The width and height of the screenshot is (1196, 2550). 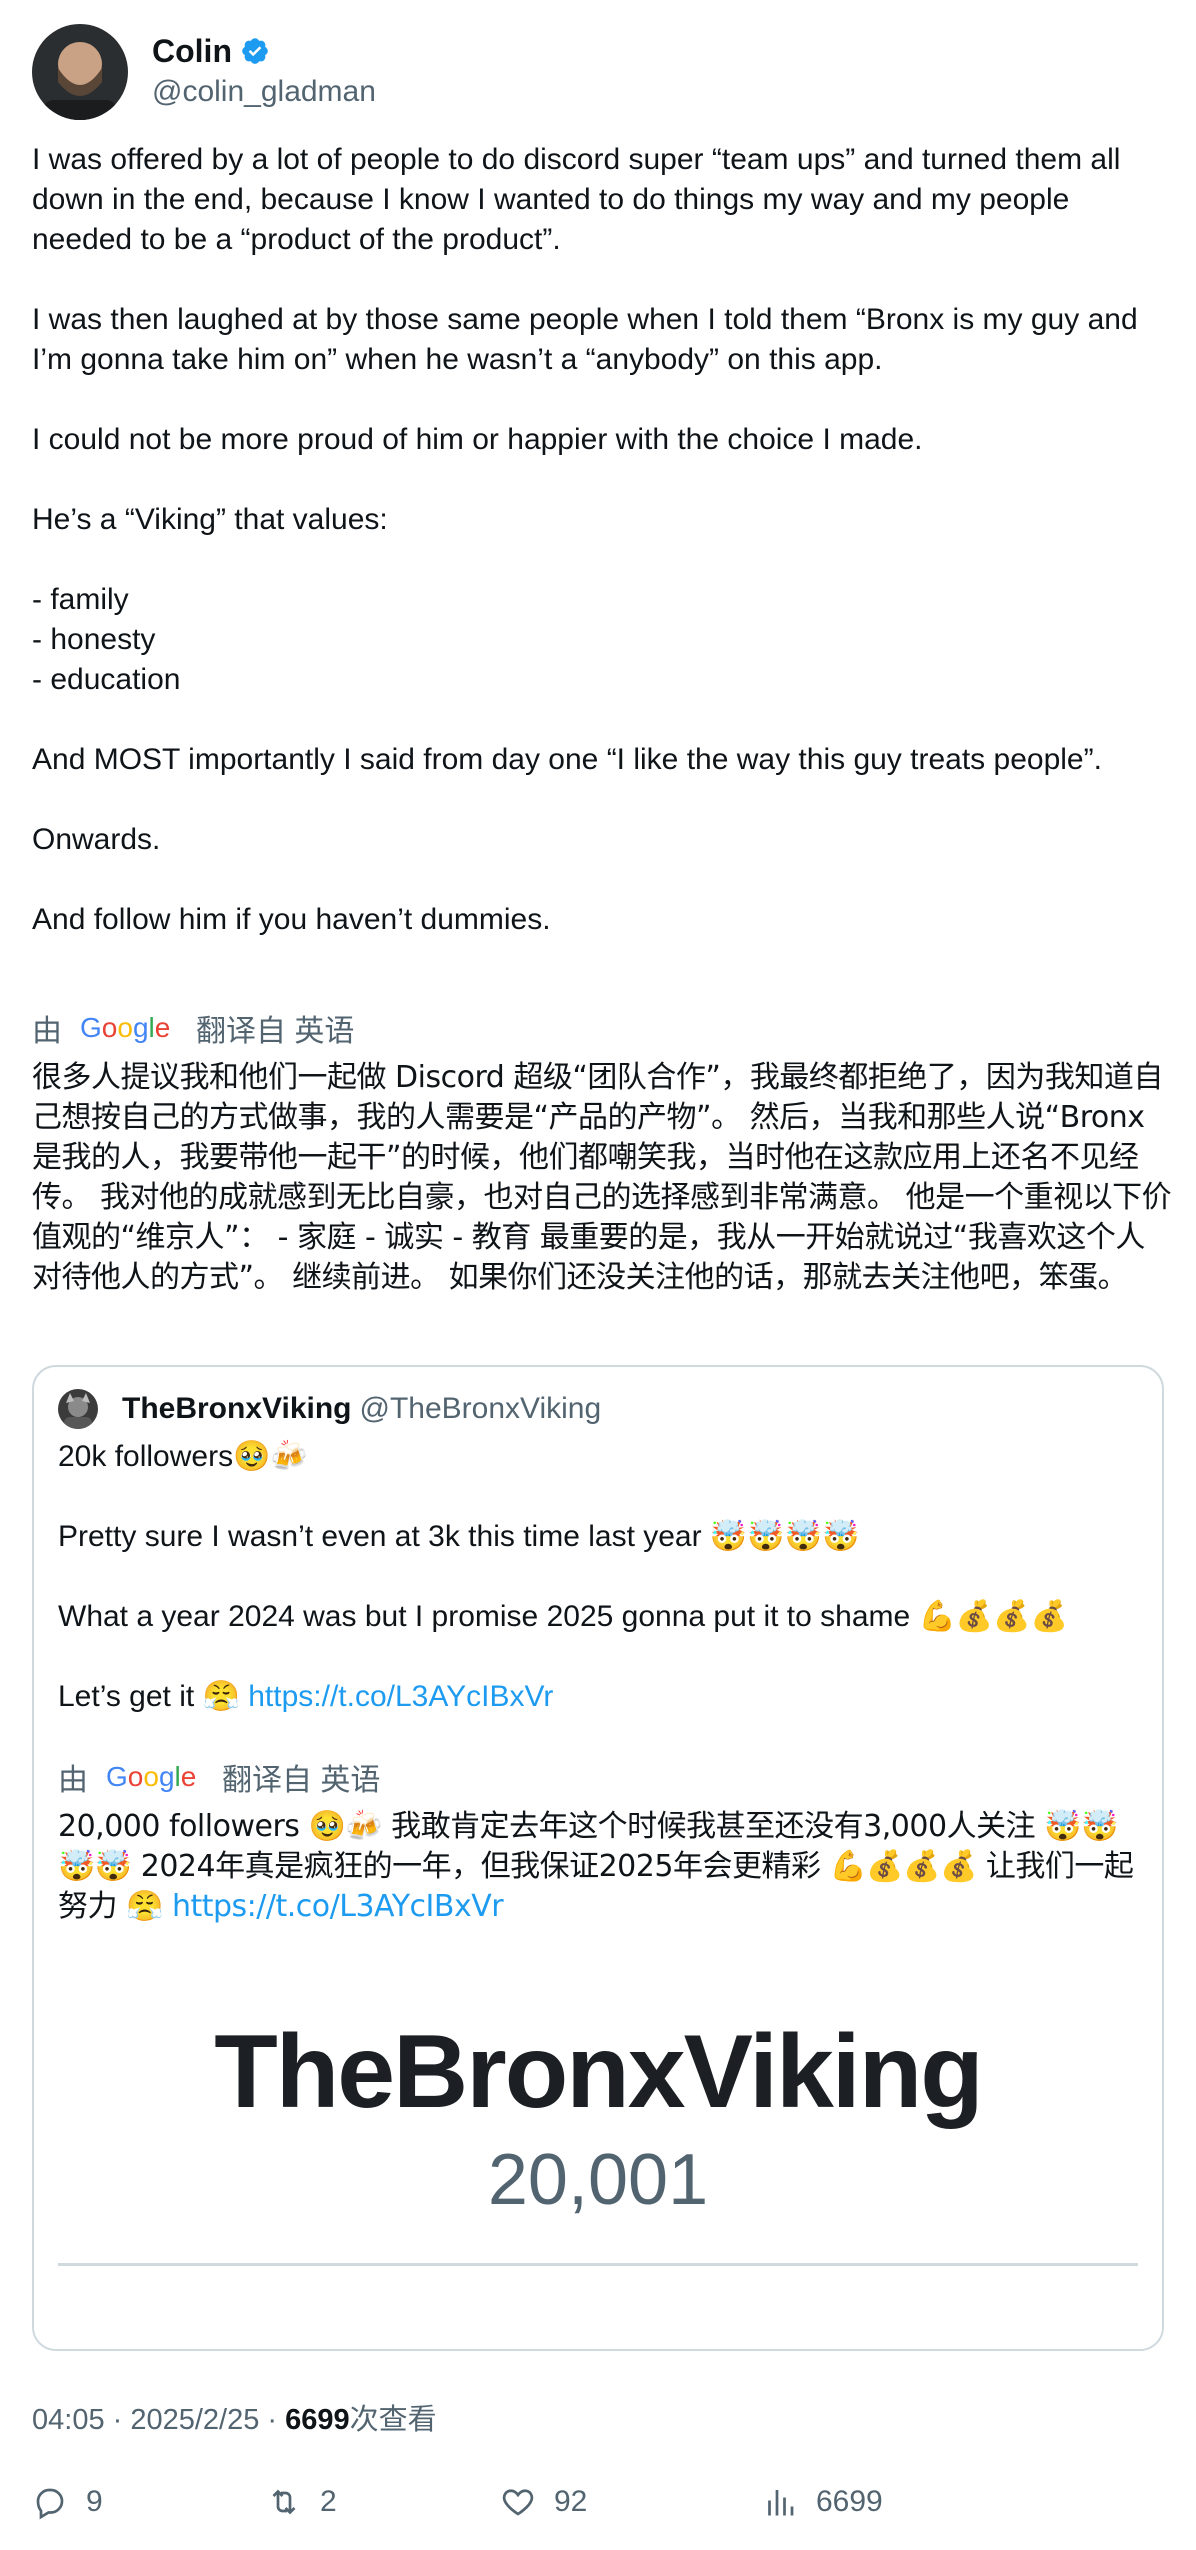 What do you see at coordinates (193, 1028) in the screenshot?
I see `translated-by-google: 由 Google 翻译自 英语` at bounding box center [193, 1028].